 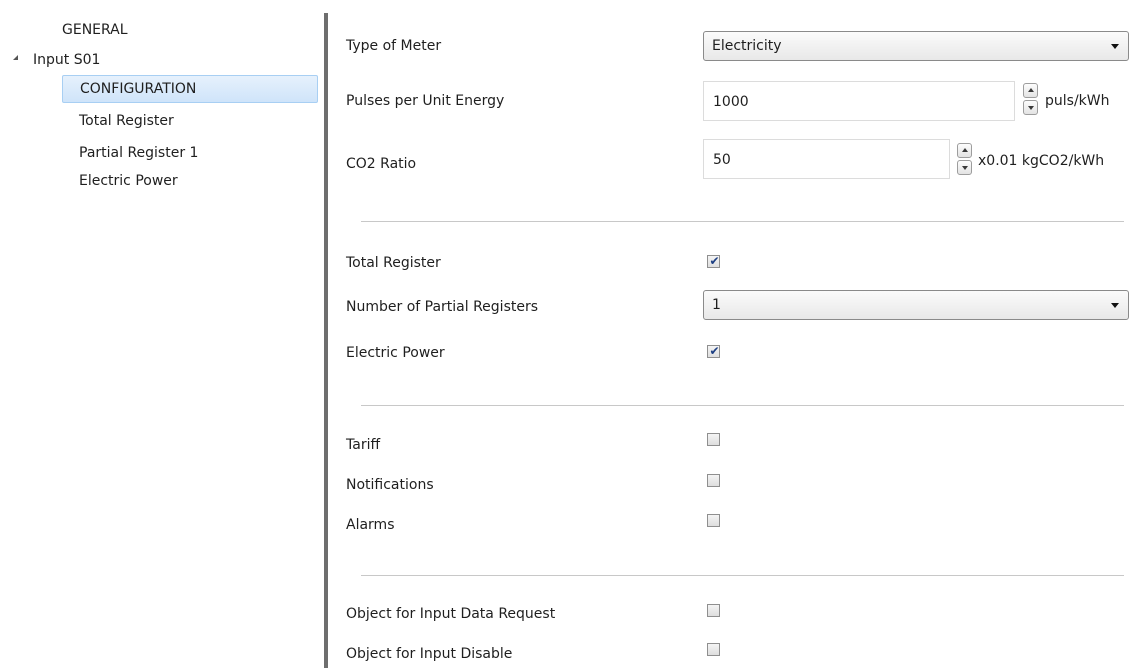 I want to click on tree-item-configuration: CONFIGURATION, so click(x=190, y=89).